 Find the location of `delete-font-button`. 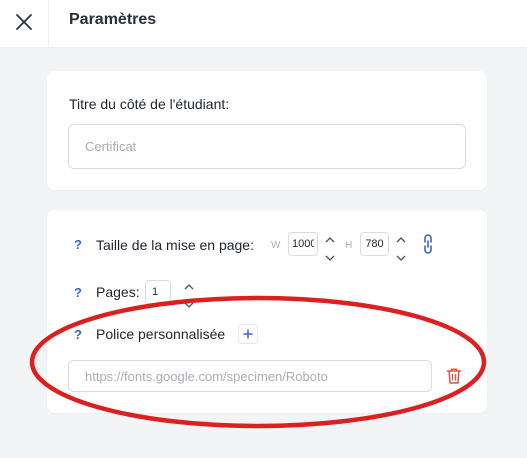

delete-font-button is located at coordinates (454, 376).